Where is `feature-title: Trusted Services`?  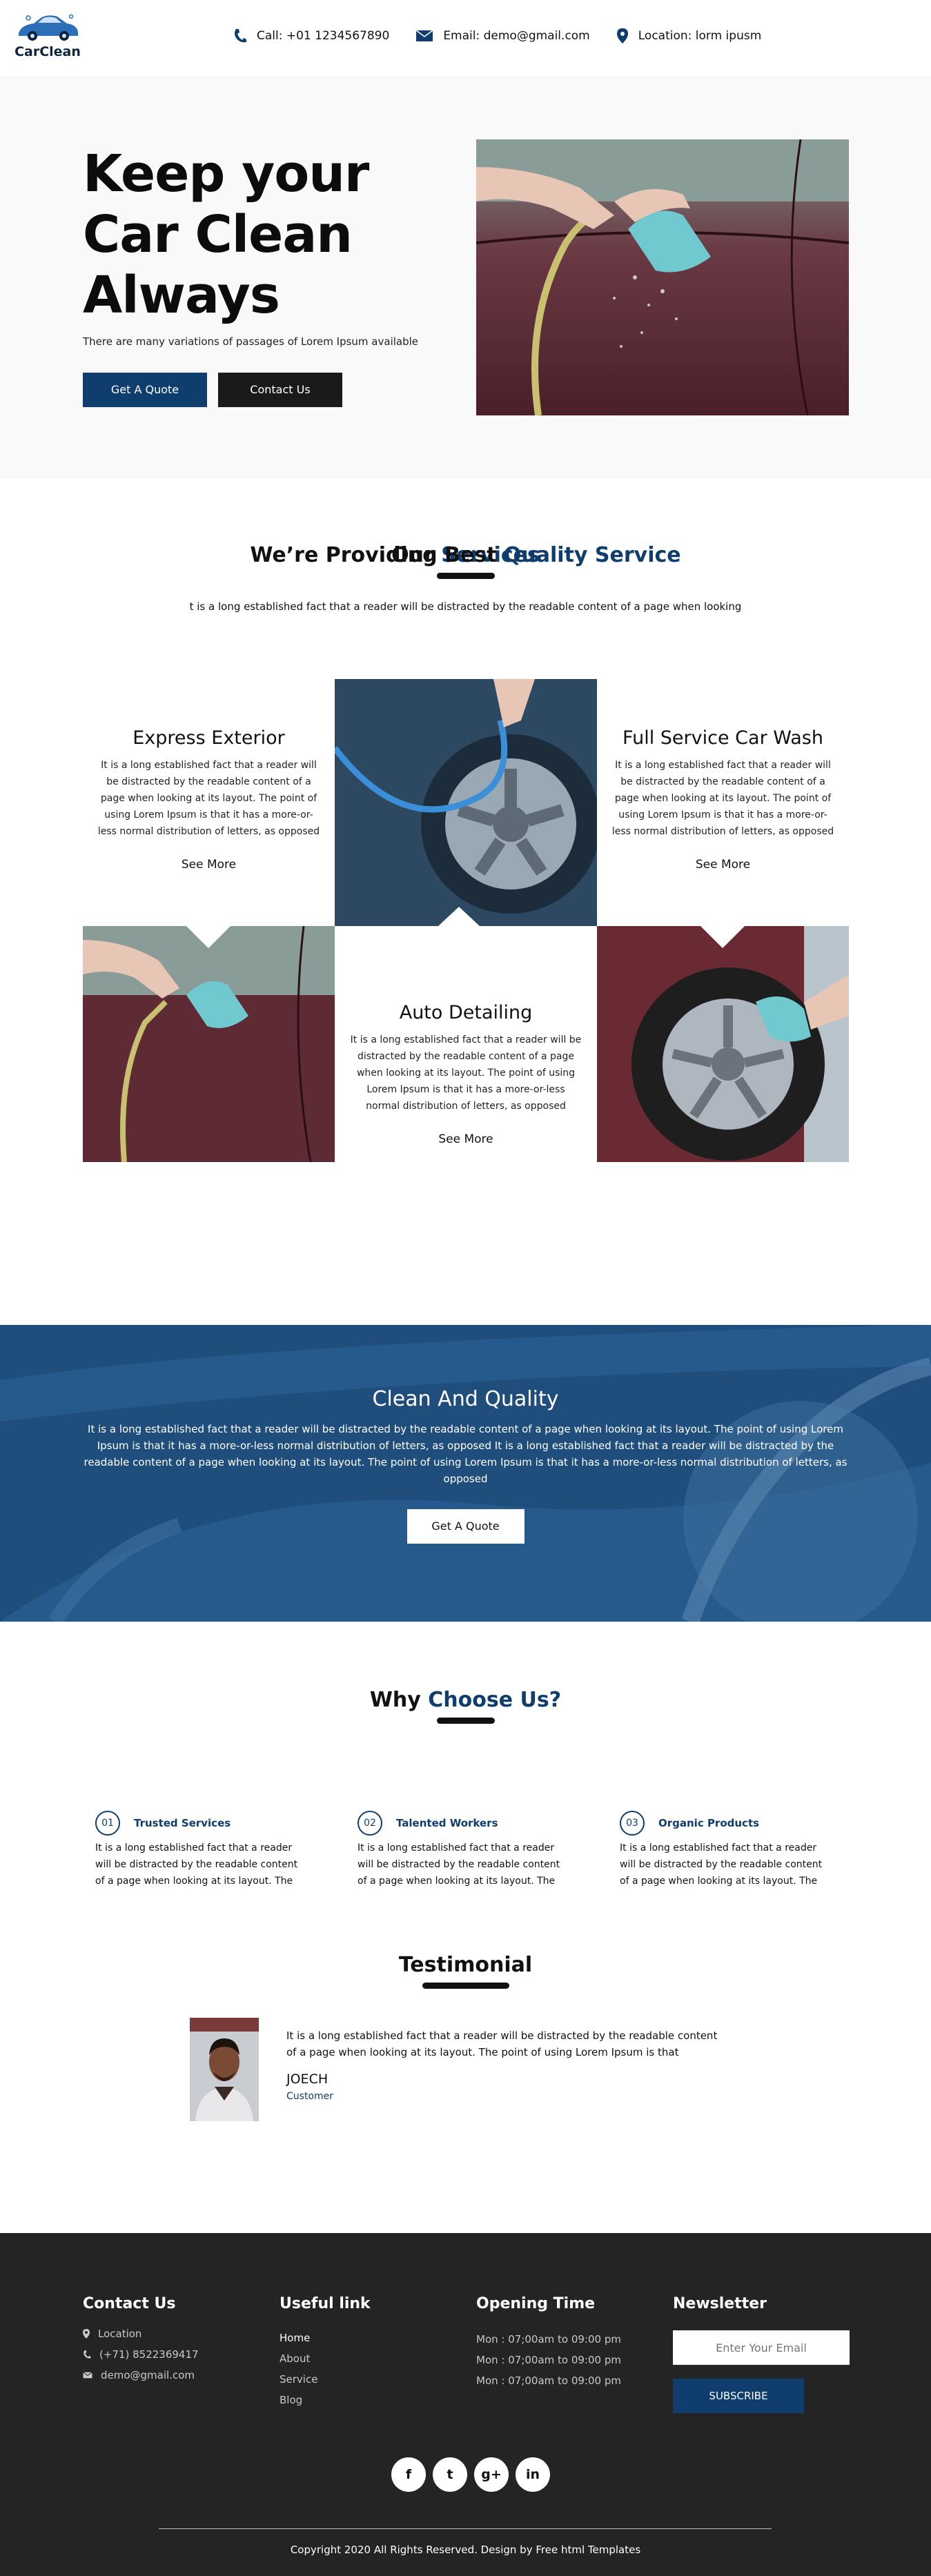
feature-title: Trusted Services is located at coordinates (182, 1823).